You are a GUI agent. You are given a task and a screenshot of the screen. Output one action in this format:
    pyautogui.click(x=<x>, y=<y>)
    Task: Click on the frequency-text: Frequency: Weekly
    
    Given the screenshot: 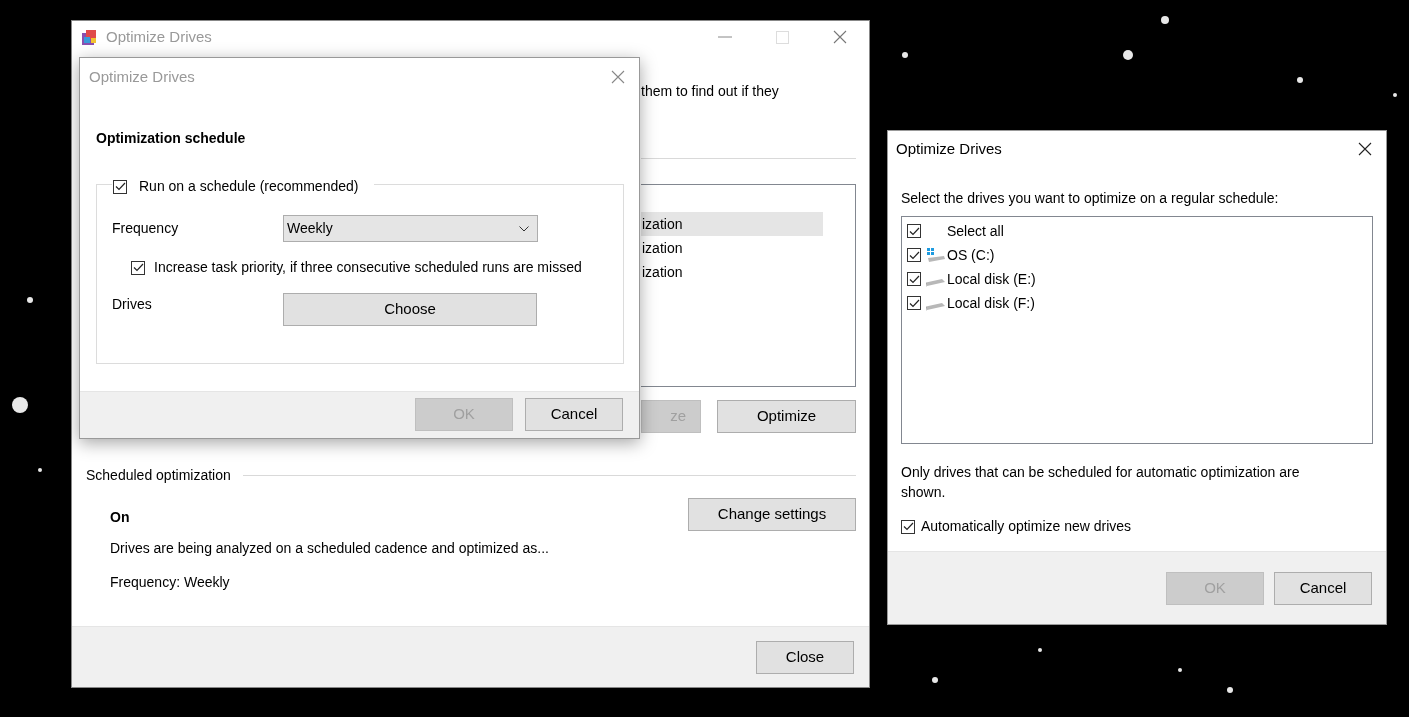 What is the action you would take?
    pyautogui.click(x=170, y=582)
    